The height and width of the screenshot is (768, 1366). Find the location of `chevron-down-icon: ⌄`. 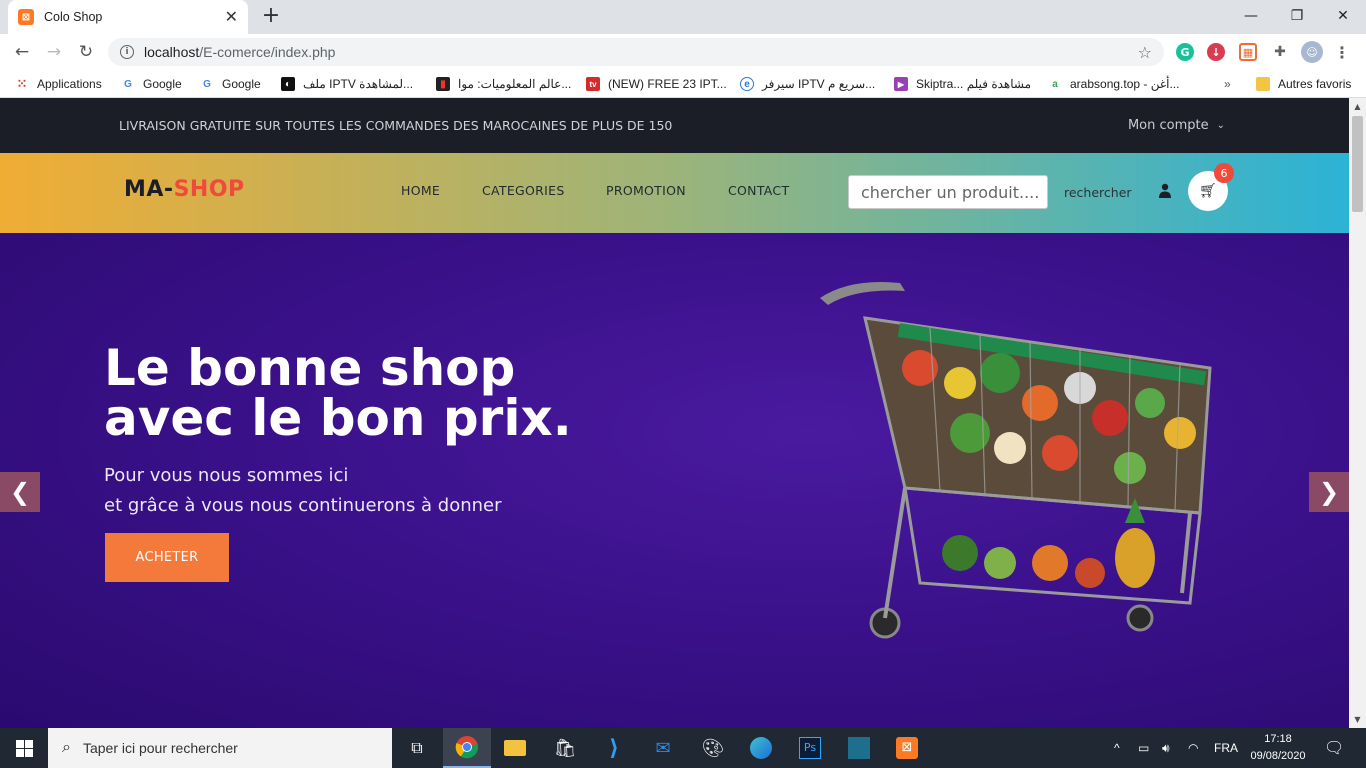

chevron-down-icon: ⌄ is located at coordinates (1220, 125).